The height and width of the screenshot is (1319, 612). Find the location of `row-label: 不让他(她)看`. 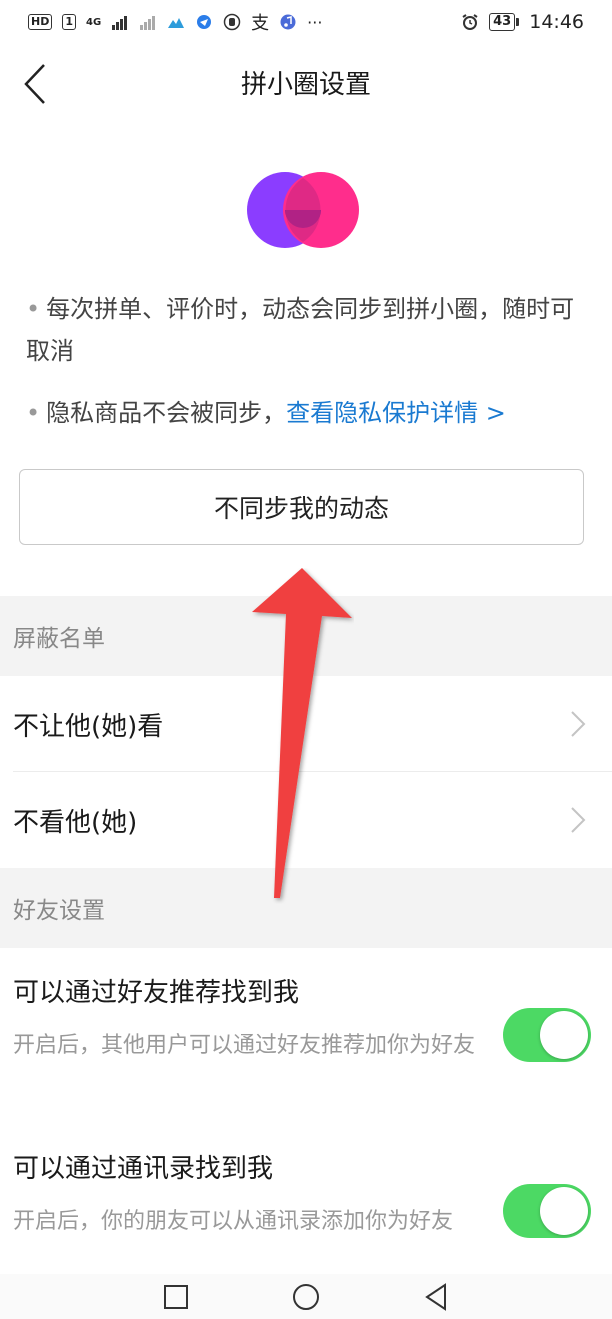

row-label: 不让他(她)看 is located at coordinates (88, 726).